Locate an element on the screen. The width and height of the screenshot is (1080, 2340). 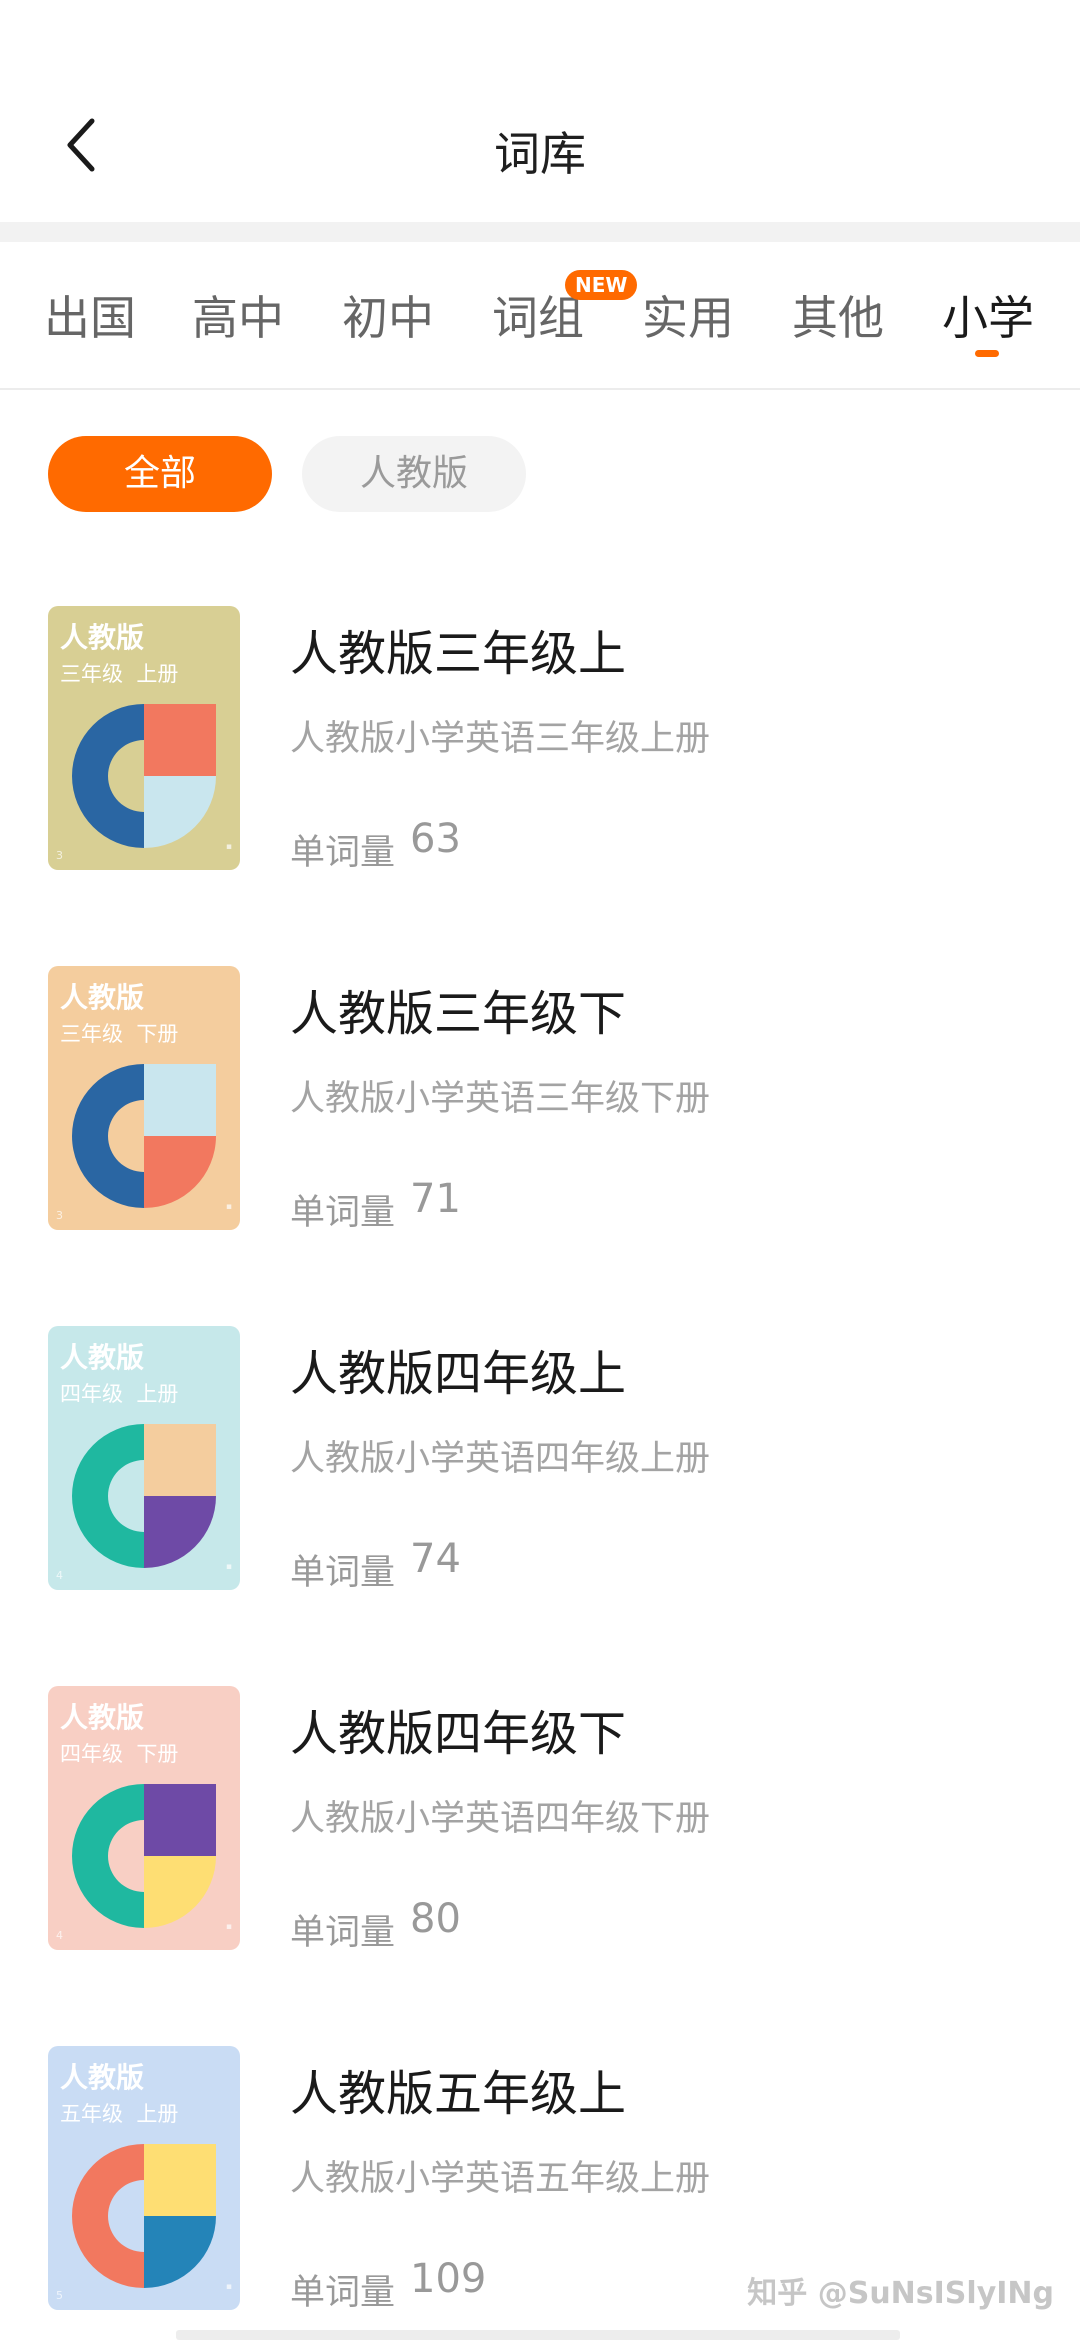
book-title: 人教版五年级上 is located at coordinates (458, 2094).